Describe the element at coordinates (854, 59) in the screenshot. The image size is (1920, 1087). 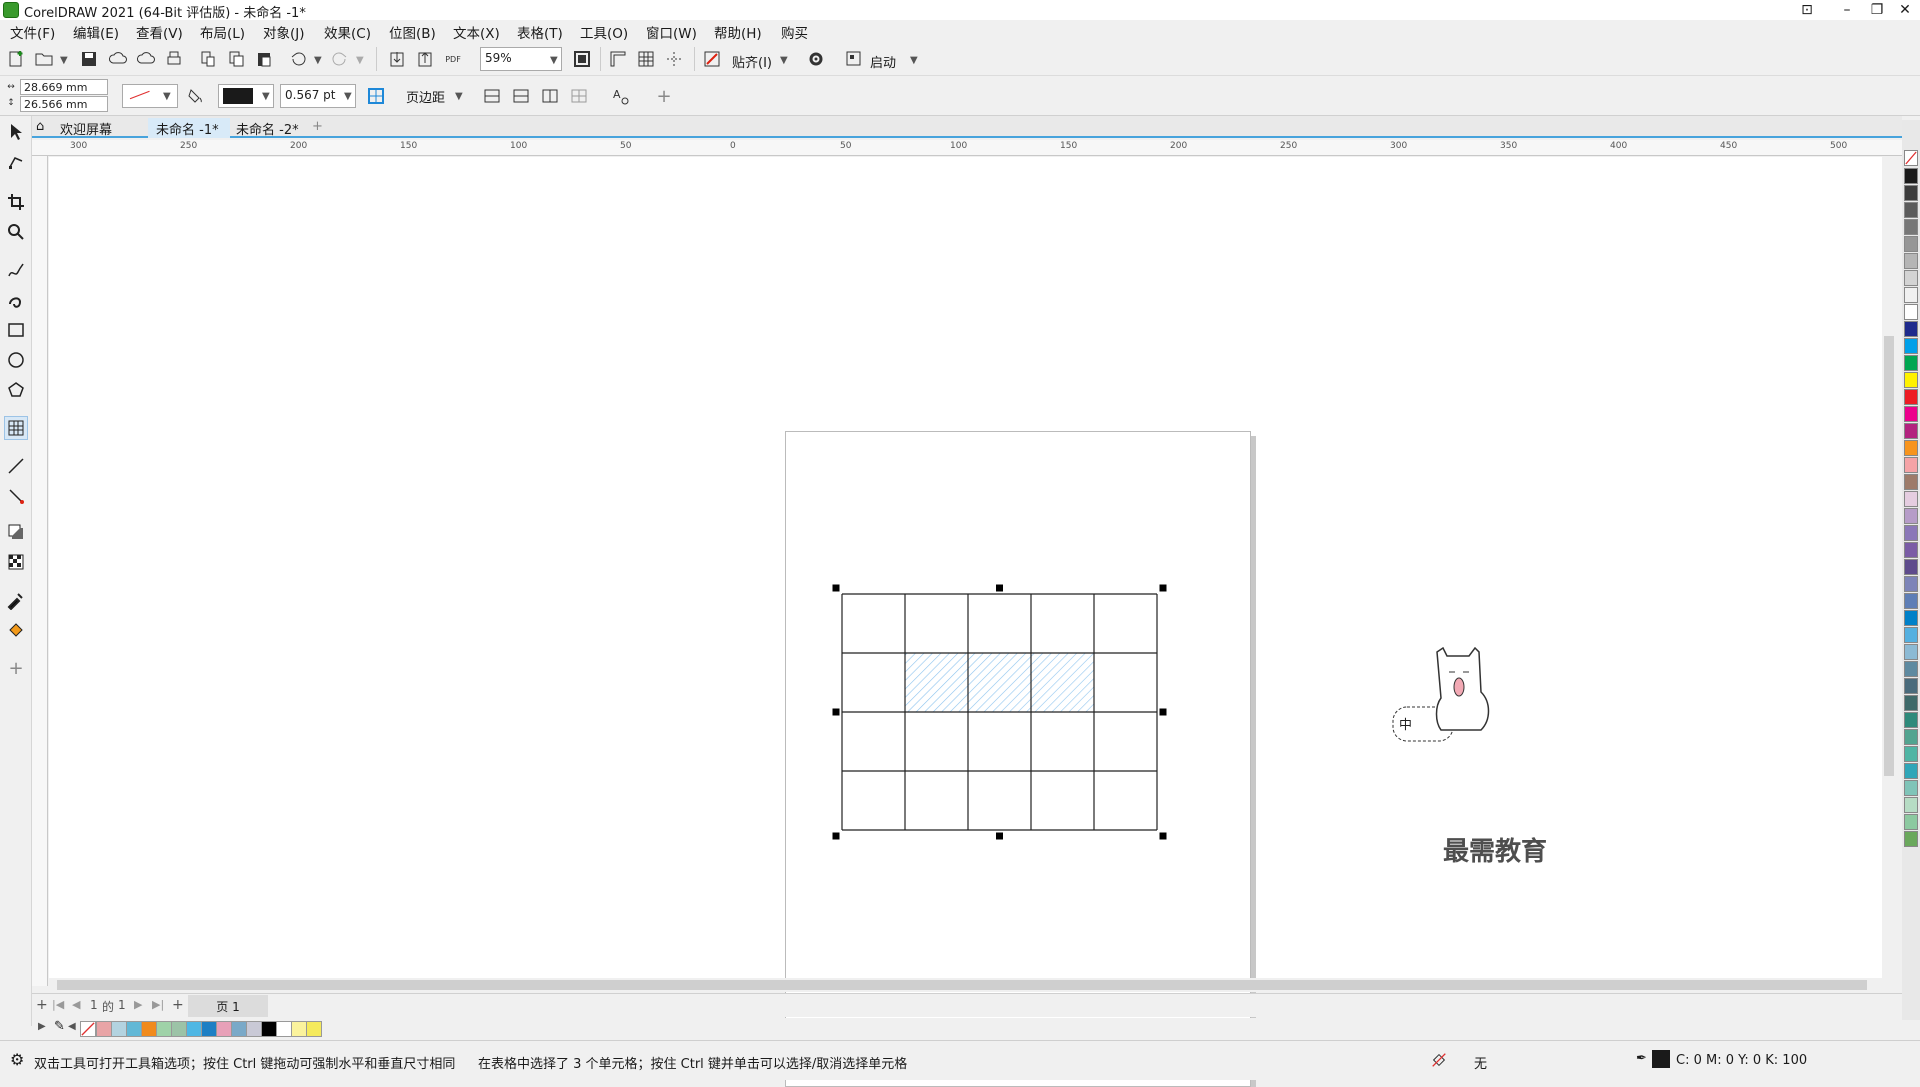
I see `launch-app-icon` at that location.